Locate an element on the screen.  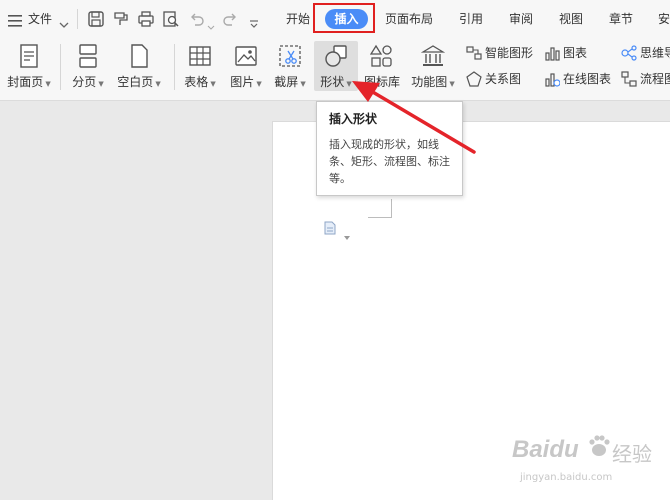
mind-map-icon is located at coordinates (629, 53).